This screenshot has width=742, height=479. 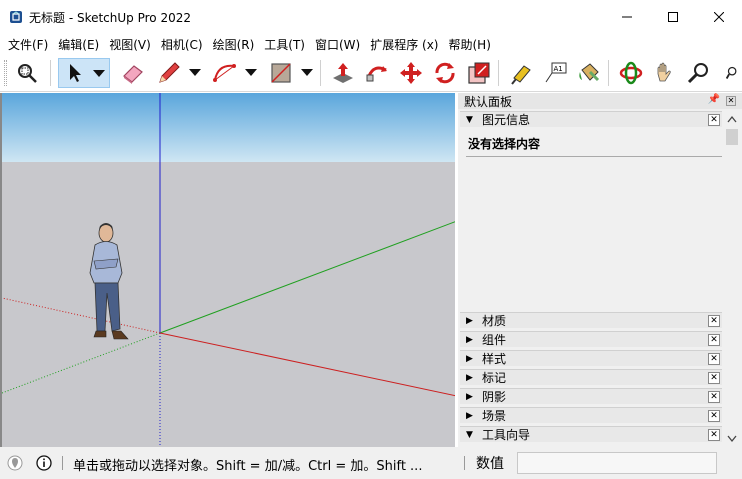 What do you see at coordinates (84, 73) in the screenshot?
I see `select-tool-button` at bounding box center [84, 73].